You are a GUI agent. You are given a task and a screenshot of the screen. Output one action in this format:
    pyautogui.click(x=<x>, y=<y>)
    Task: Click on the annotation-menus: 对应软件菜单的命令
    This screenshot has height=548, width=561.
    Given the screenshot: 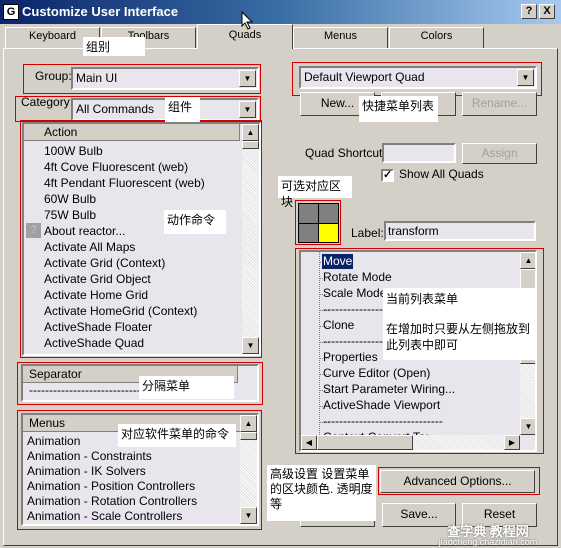 What is the action you would take?
    pyautogui.click(x=177, y=435)
    